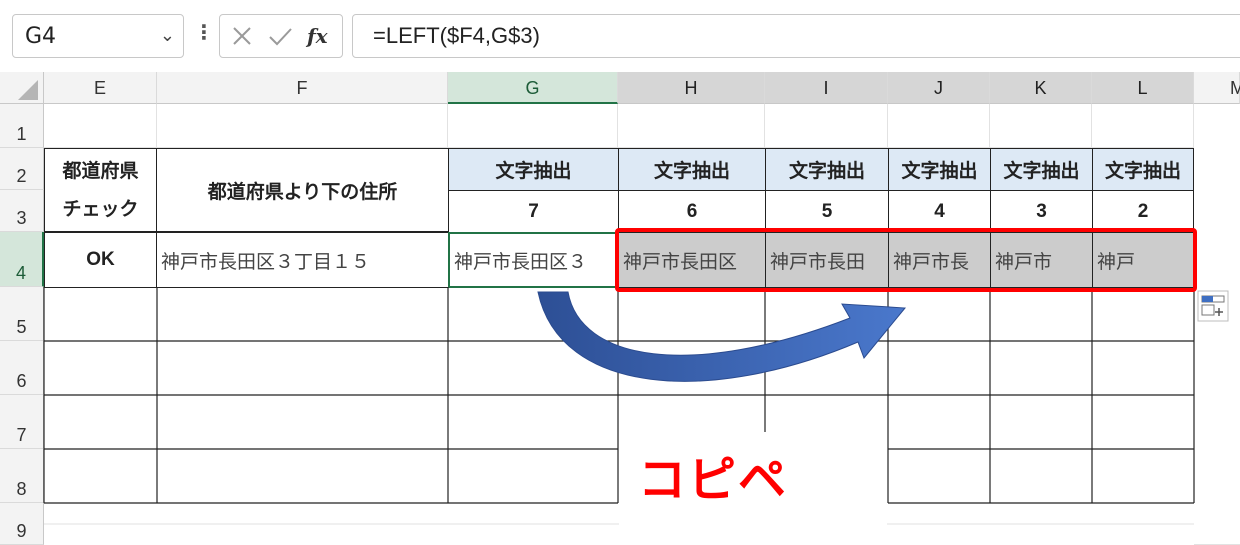 Image resolution: width=1240 pixels, height=545 pixels. Describe the element at coordinates (713, 480) in the screenshot. I see `copy-paste-label: コピペ` at that location.